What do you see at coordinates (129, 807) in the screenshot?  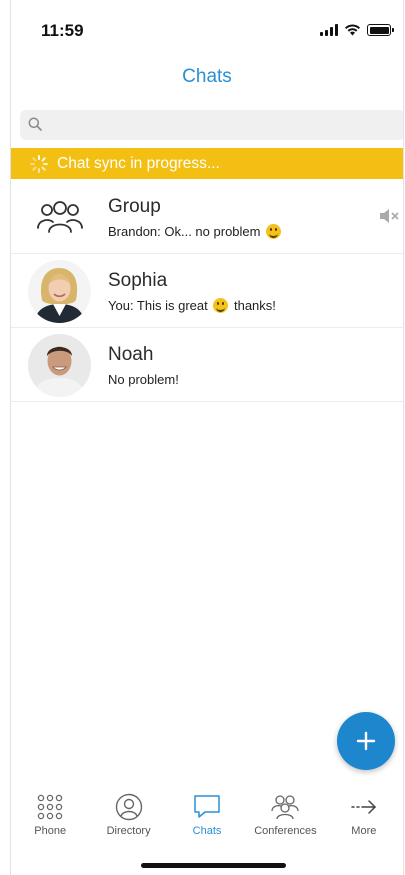 I see `person-icon` at bounding box center [129, 807].